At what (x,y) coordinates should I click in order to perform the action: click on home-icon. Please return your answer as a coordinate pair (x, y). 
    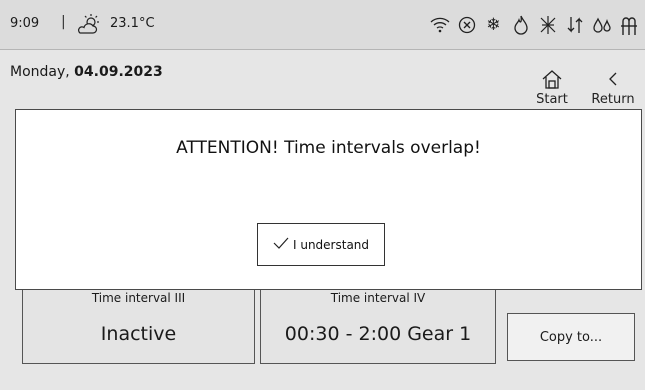
    Looking at the image, I should click on (552, 80).